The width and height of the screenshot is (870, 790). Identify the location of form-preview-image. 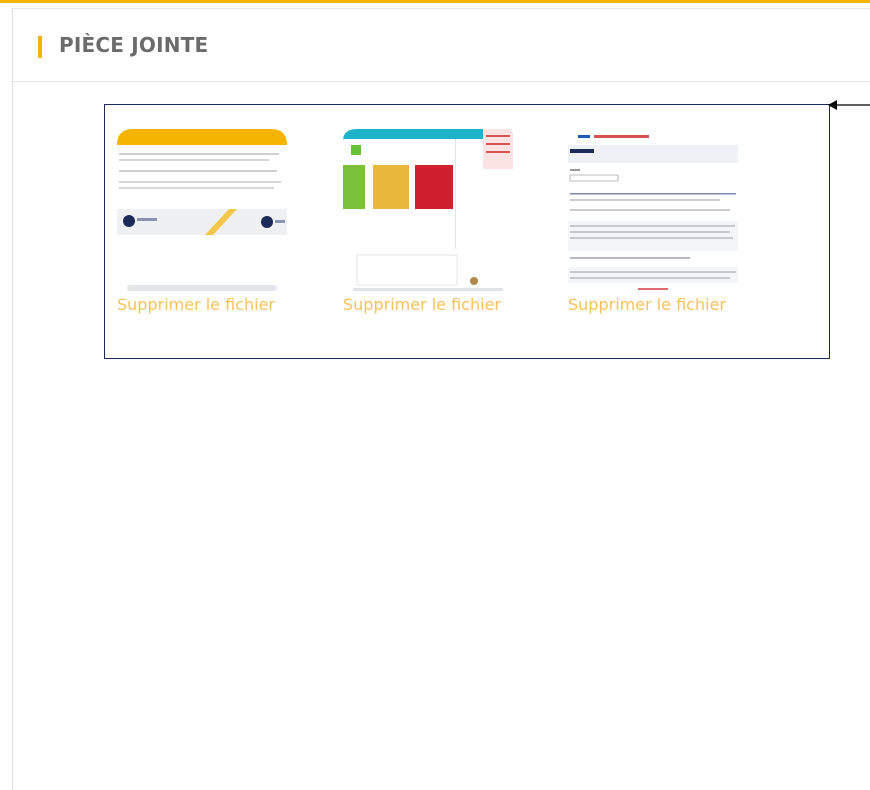
(653, 209).